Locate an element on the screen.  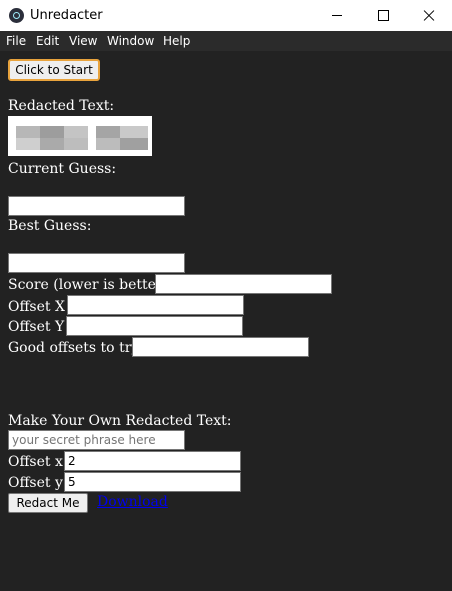
score-field is located at coordinates (243, 284).